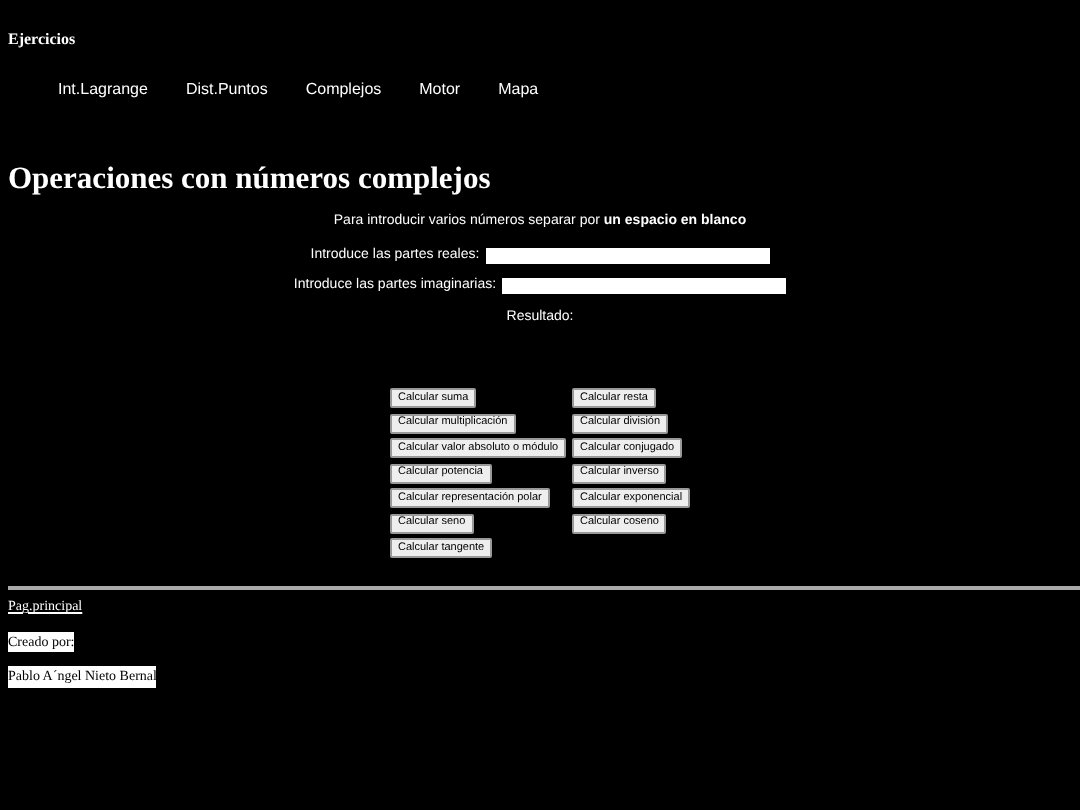 Image resolution: width=1080 pixels, height=810 pixels. I want to click on nav-link: Mapa, so click(518, 90).